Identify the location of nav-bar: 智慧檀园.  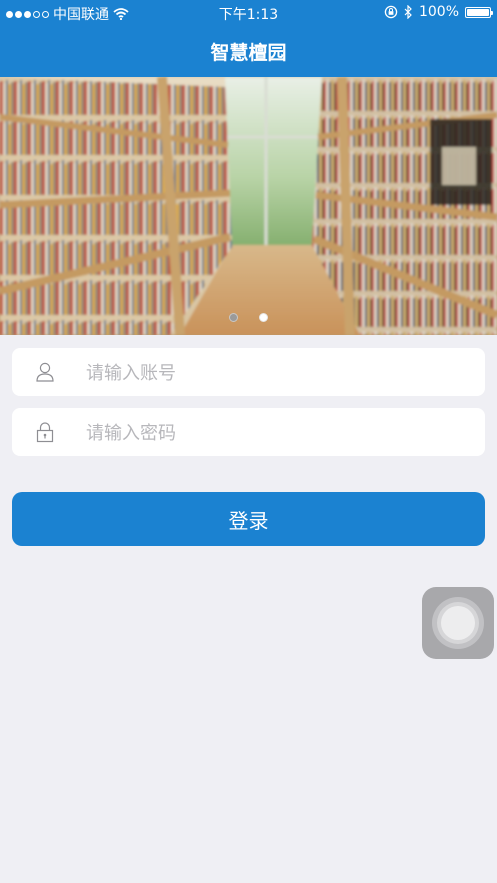
(248, 51).